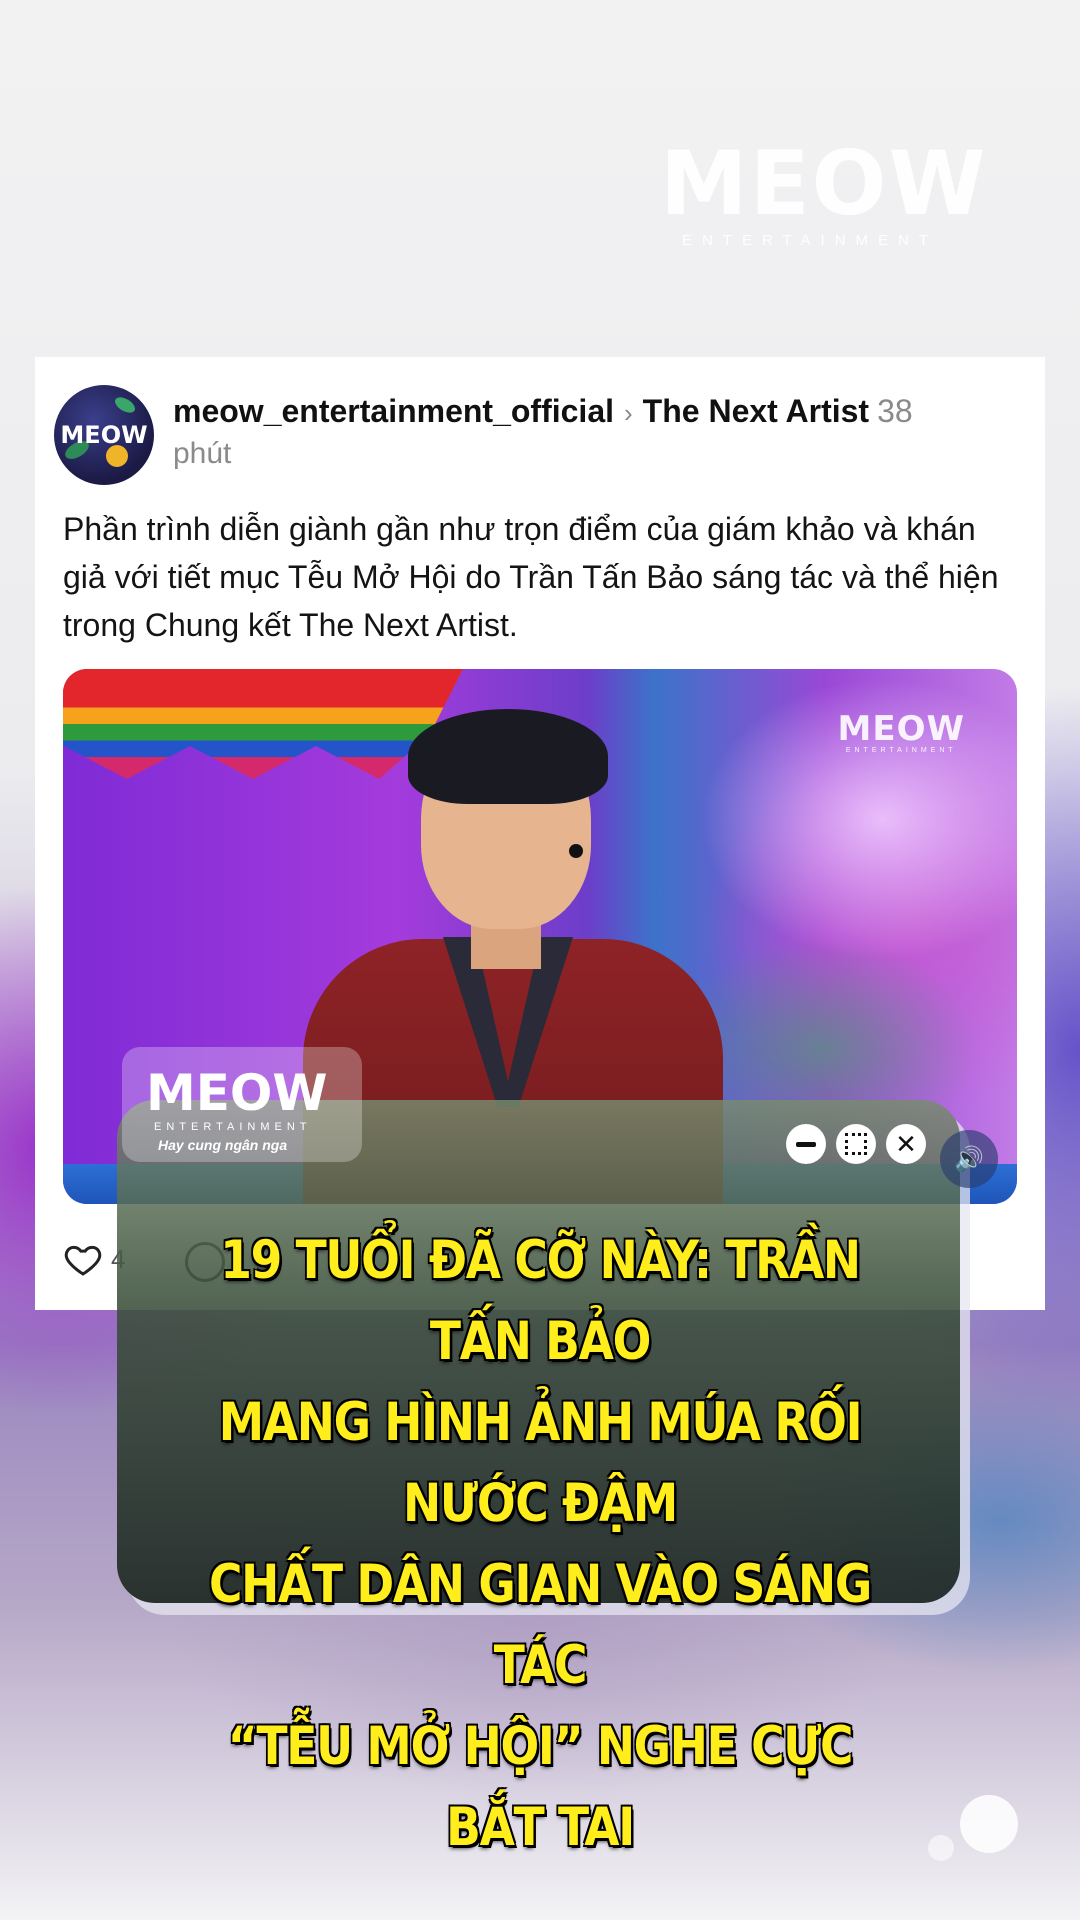 The image size is (1080, 1920). I want to click on avatar: MEOW, so click(104, 435).